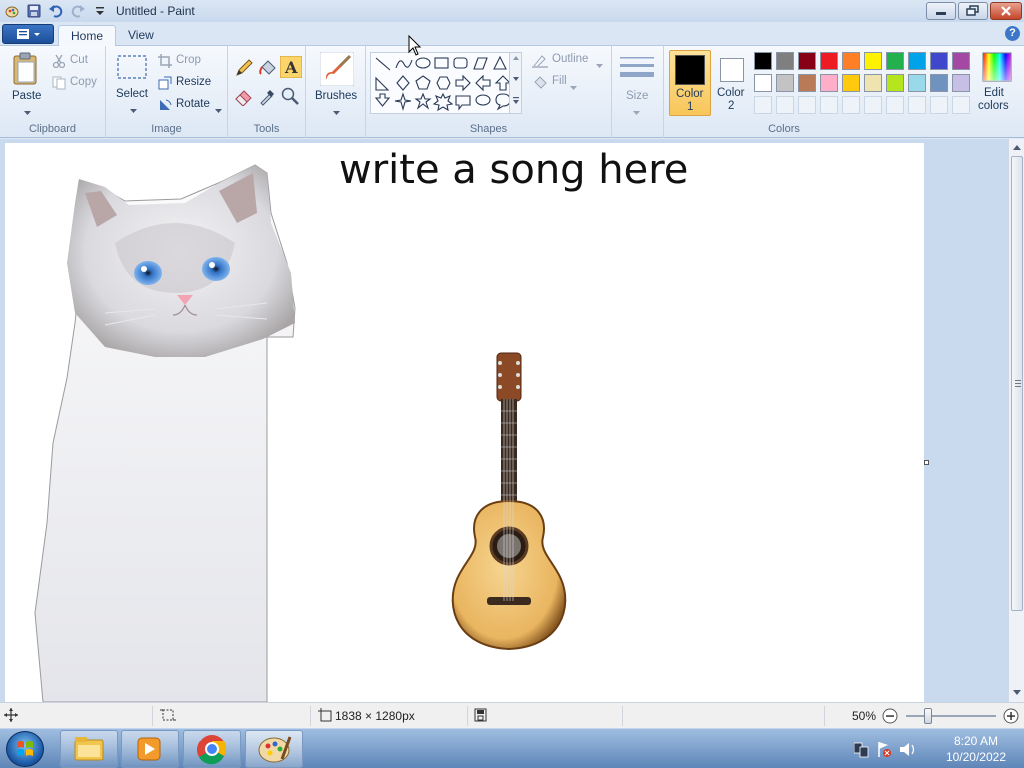 This screenshot has width=1024, height=768. What do you see at coordinates (569, 83) in the screenshot?
I see `fill-button: Fill` at bounding box center [569, 83].